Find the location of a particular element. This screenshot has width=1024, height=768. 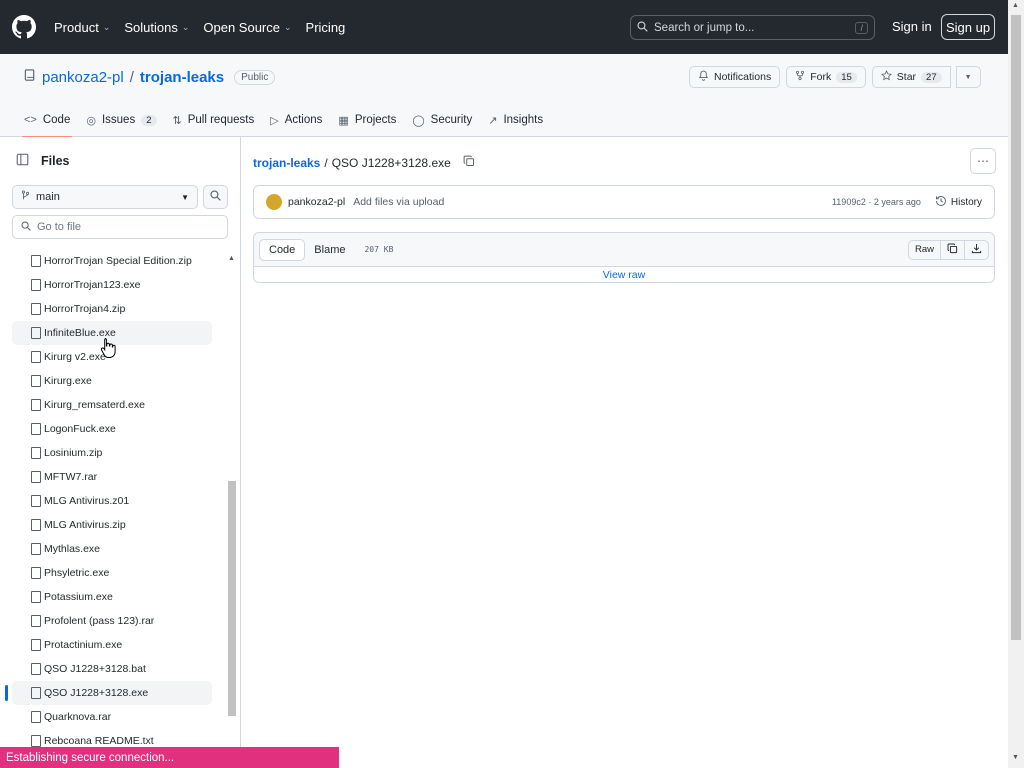

view-toggle: Code Blame is located at coordinates (306, 249).